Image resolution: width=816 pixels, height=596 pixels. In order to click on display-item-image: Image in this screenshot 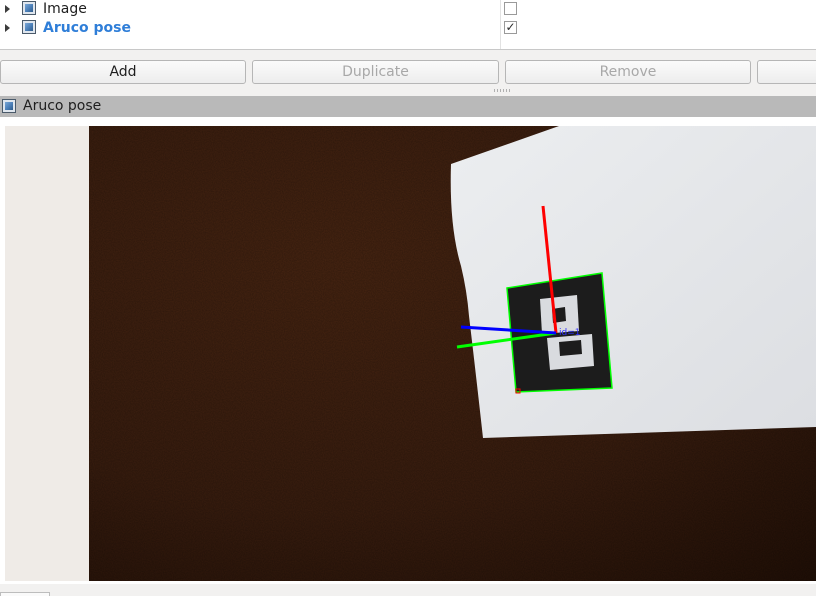, I will do `click(408, 9)`.